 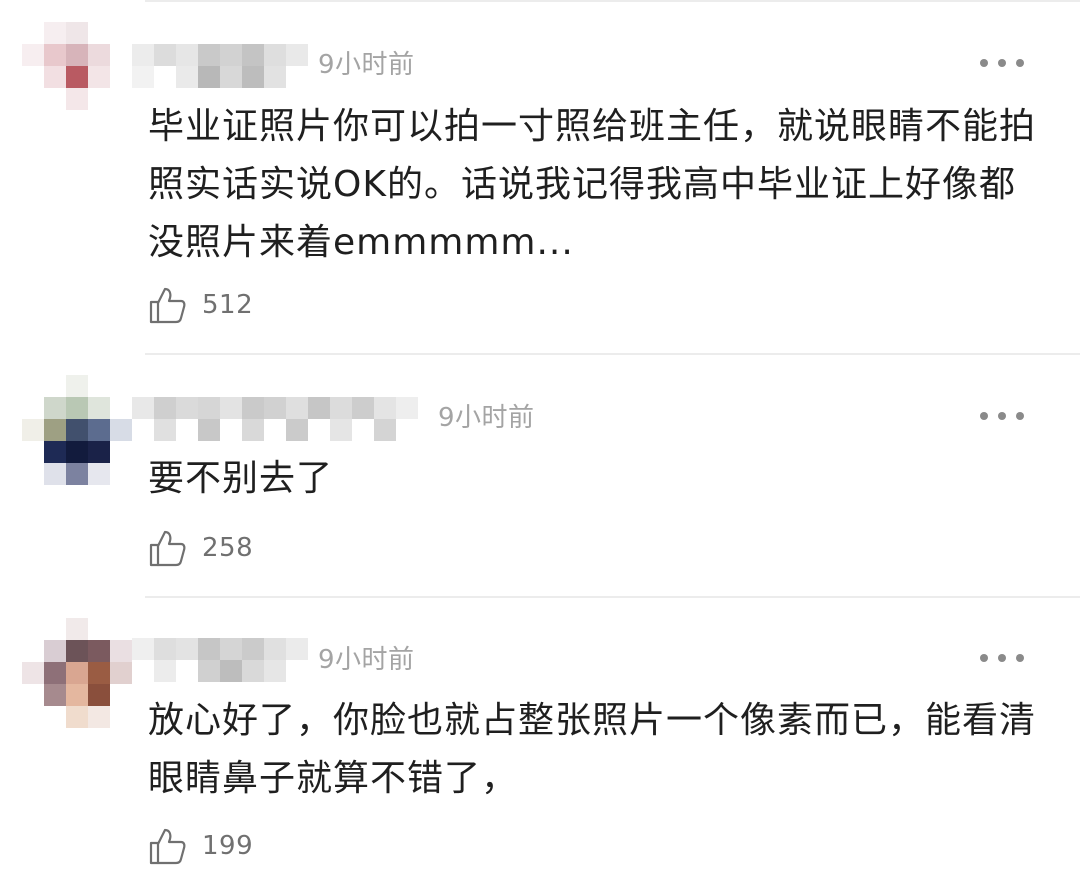 I want to click on top-divider, so click(x=612, y=1).